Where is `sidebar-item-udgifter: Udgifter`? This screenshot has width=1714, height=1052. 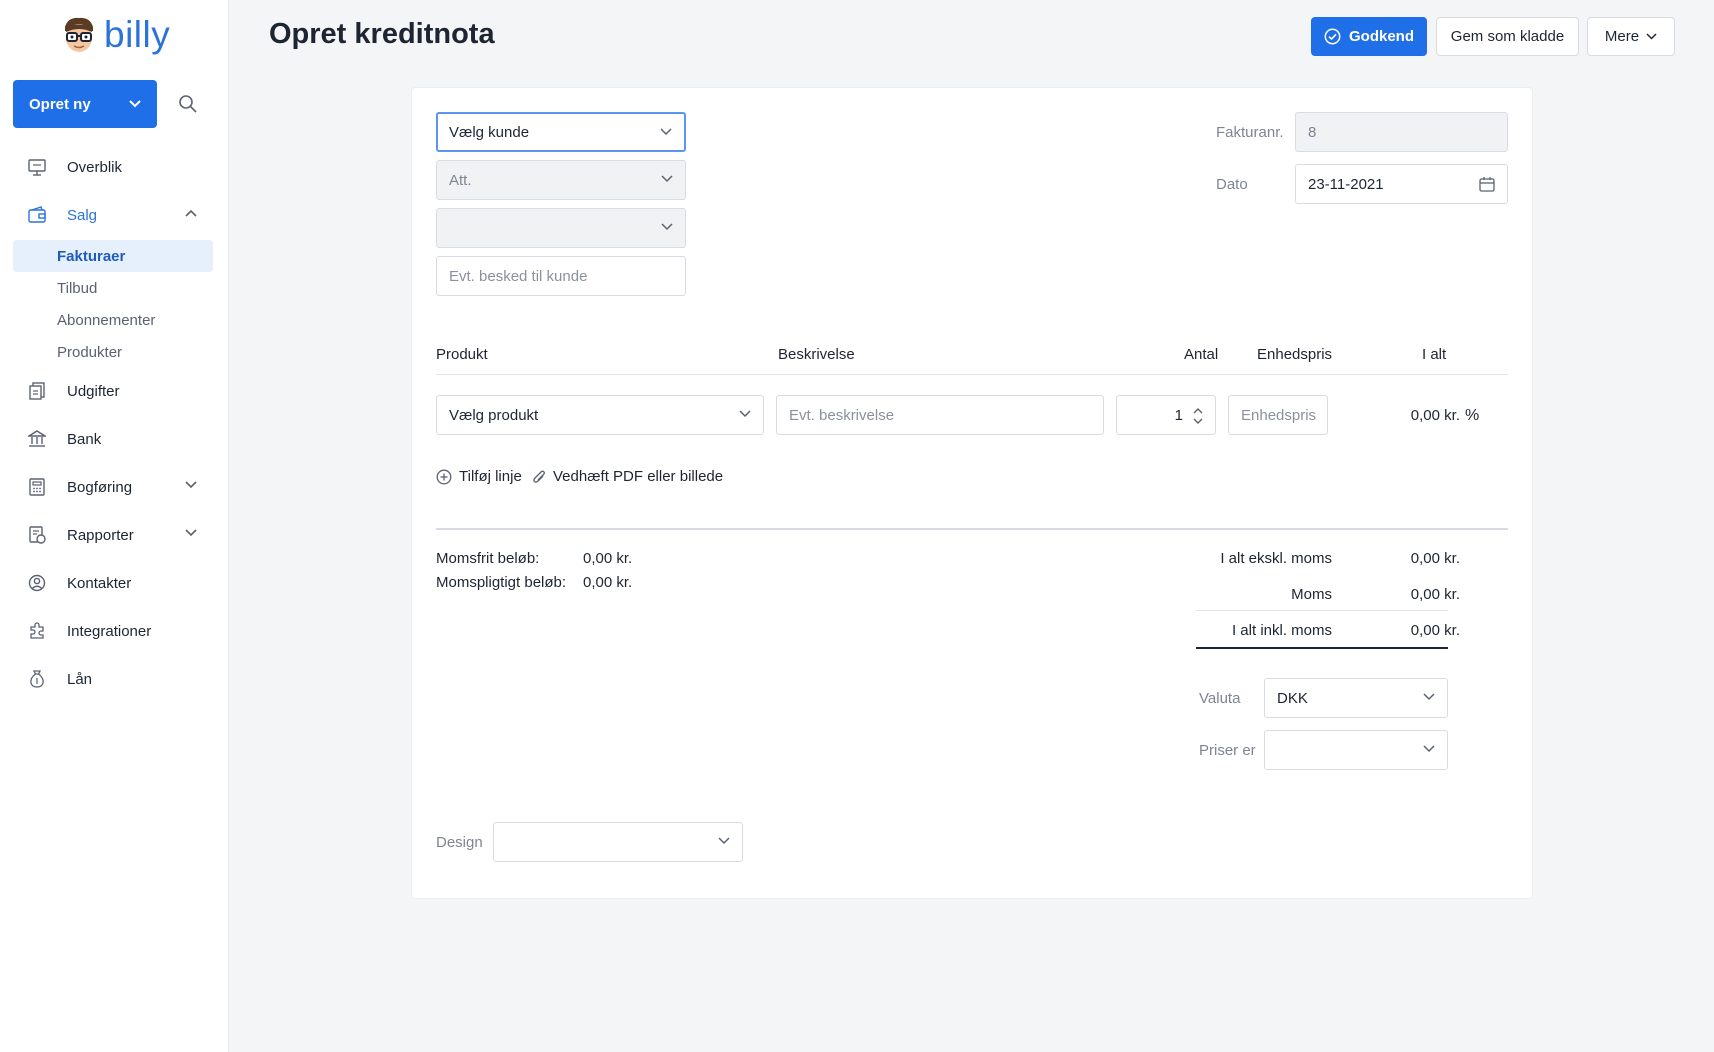 sidebar-item-udgifter: Udgifter is located at coordinates (113, 391).